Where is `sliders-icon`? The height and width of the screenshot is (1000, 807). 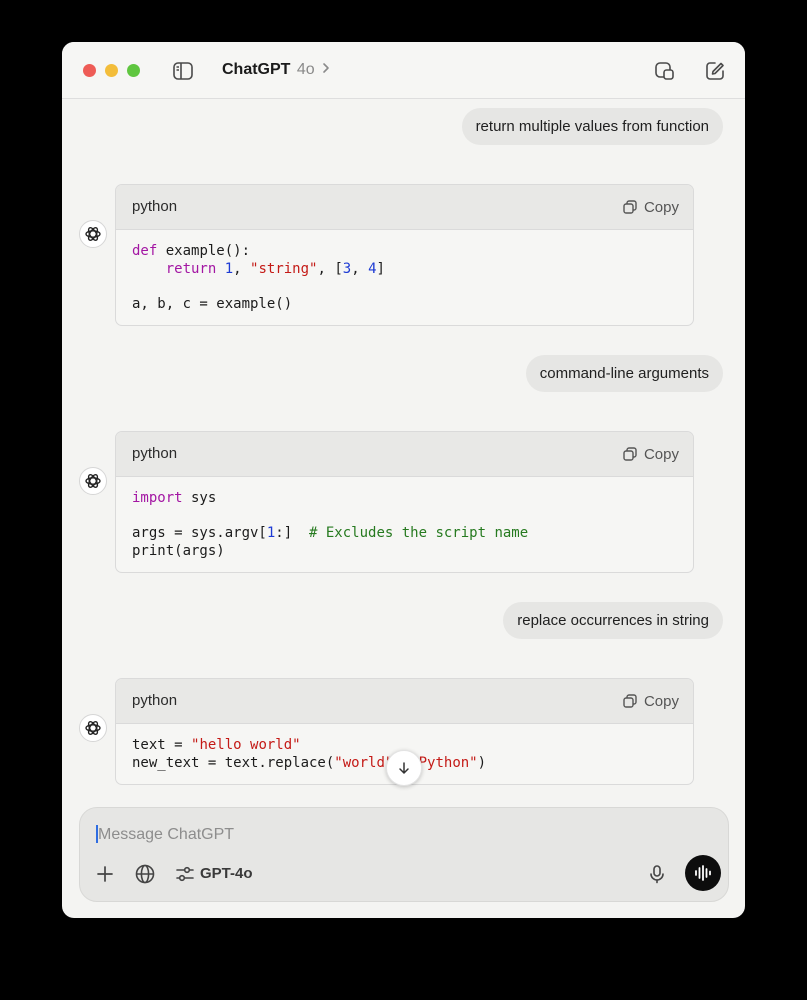 sliders-icon is located at coordinates (185, 874).